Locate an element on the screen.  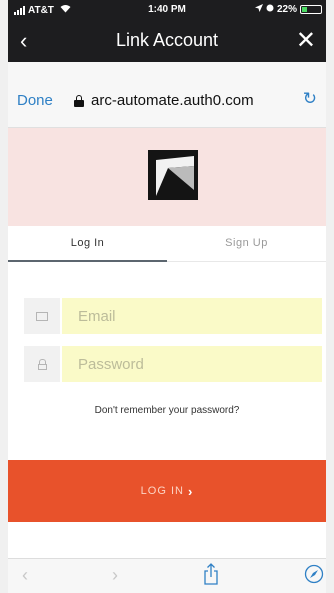
reload-icon: ↻ is located at coordinates (310, 99).